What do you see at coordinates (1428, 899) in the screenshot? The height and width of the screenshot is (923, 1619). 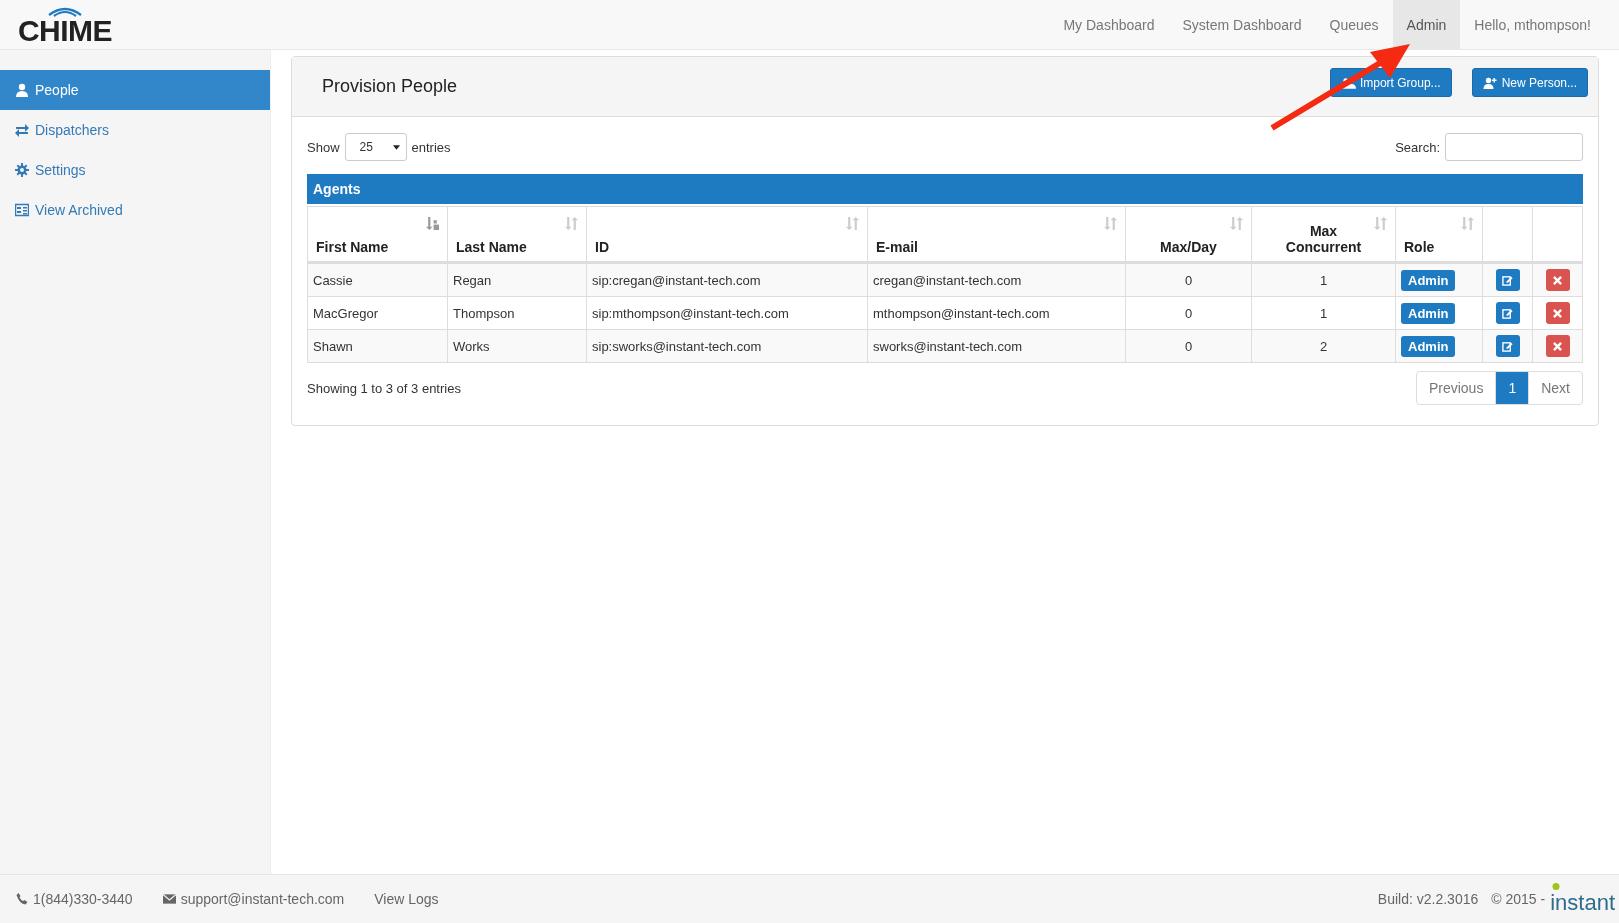 I see `build-version: Build: v2.2.3016` at bounding box center [1428, 899].